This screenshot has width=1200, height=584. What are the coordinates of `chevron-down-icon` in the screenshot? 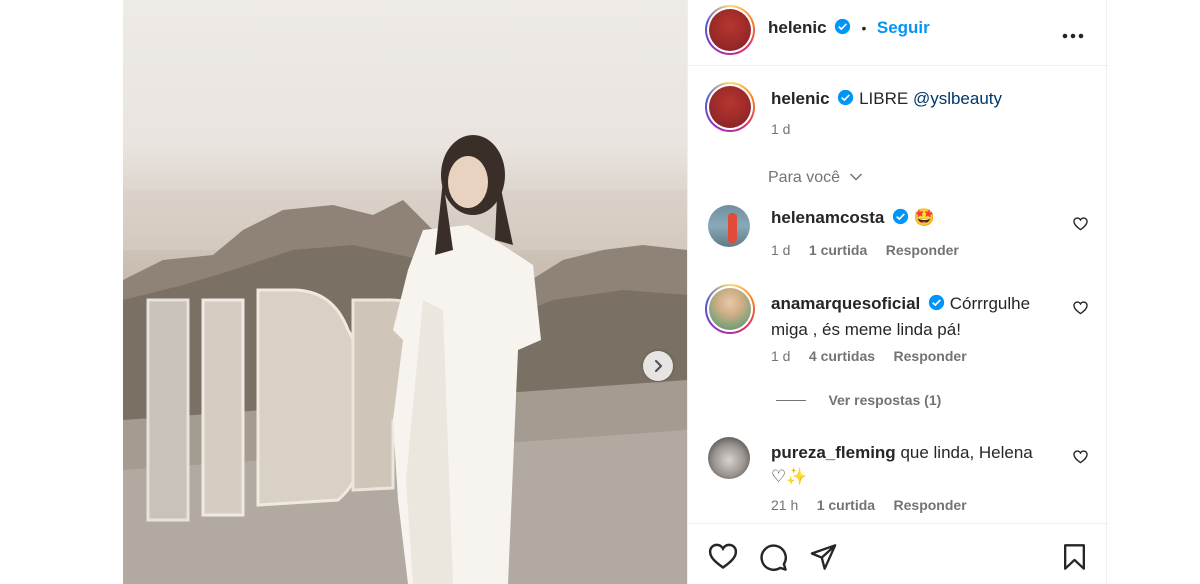 It's located at (855, 177).